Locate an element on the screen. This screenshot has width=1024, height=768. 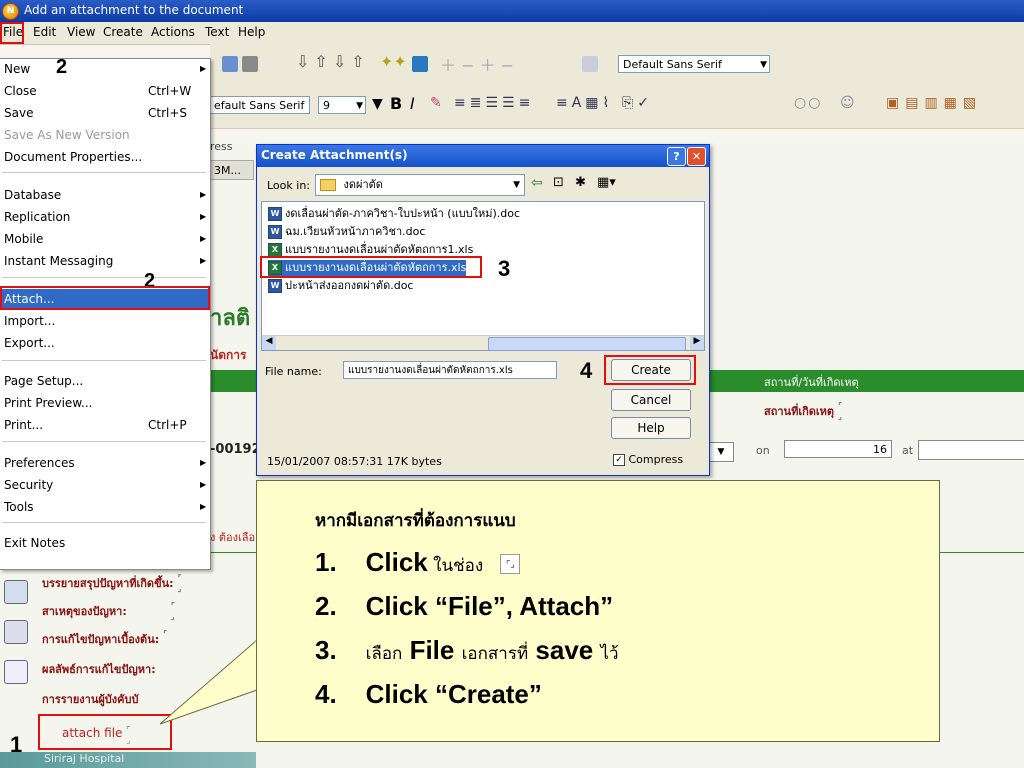
spacing-icons: ≡A▦⌇ is located at coordinates (584, 103).